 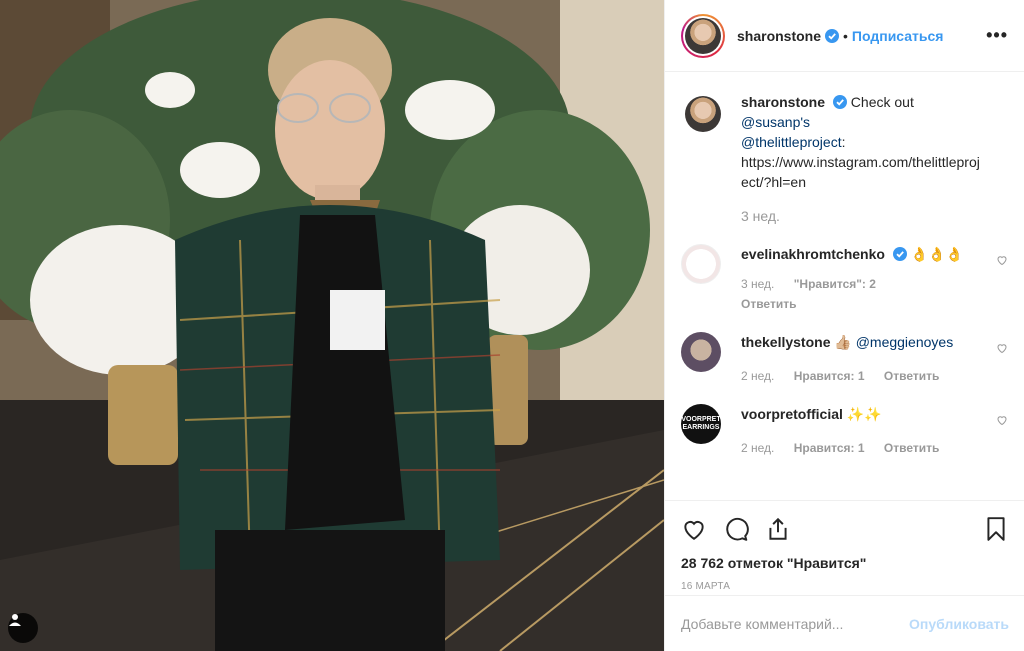 I want to click on comment-meta: 3 нед. "Нравится": 2, so click(x=860, y=284).